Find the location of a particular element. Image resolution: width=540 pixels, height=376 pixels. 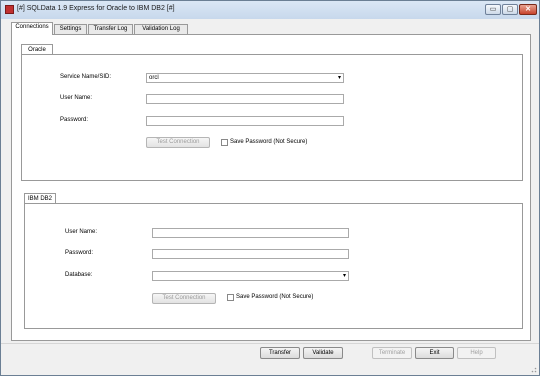

db2-password-label: Password: is located at coordinates (79, 253).